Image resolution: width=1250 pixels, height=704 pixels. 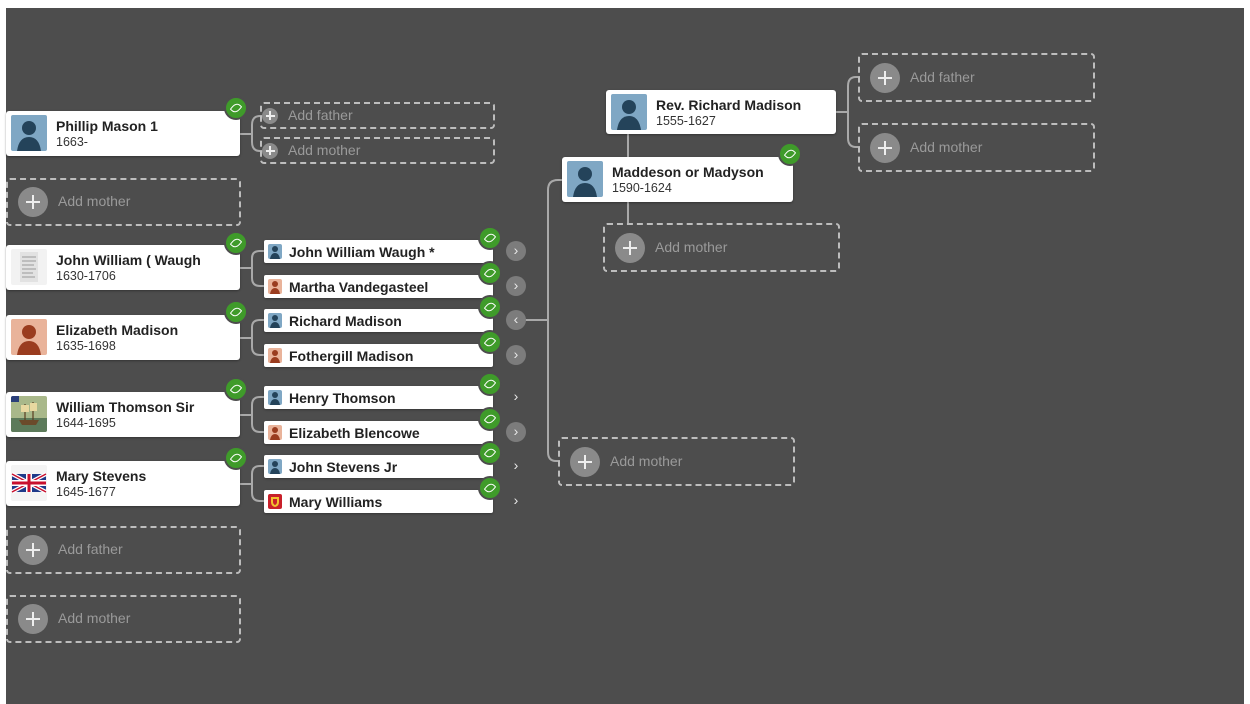 I want to click on person-card-rev-richard-madison: Rev. Richard Madison 1555-1627, so click(x=721, y=112).